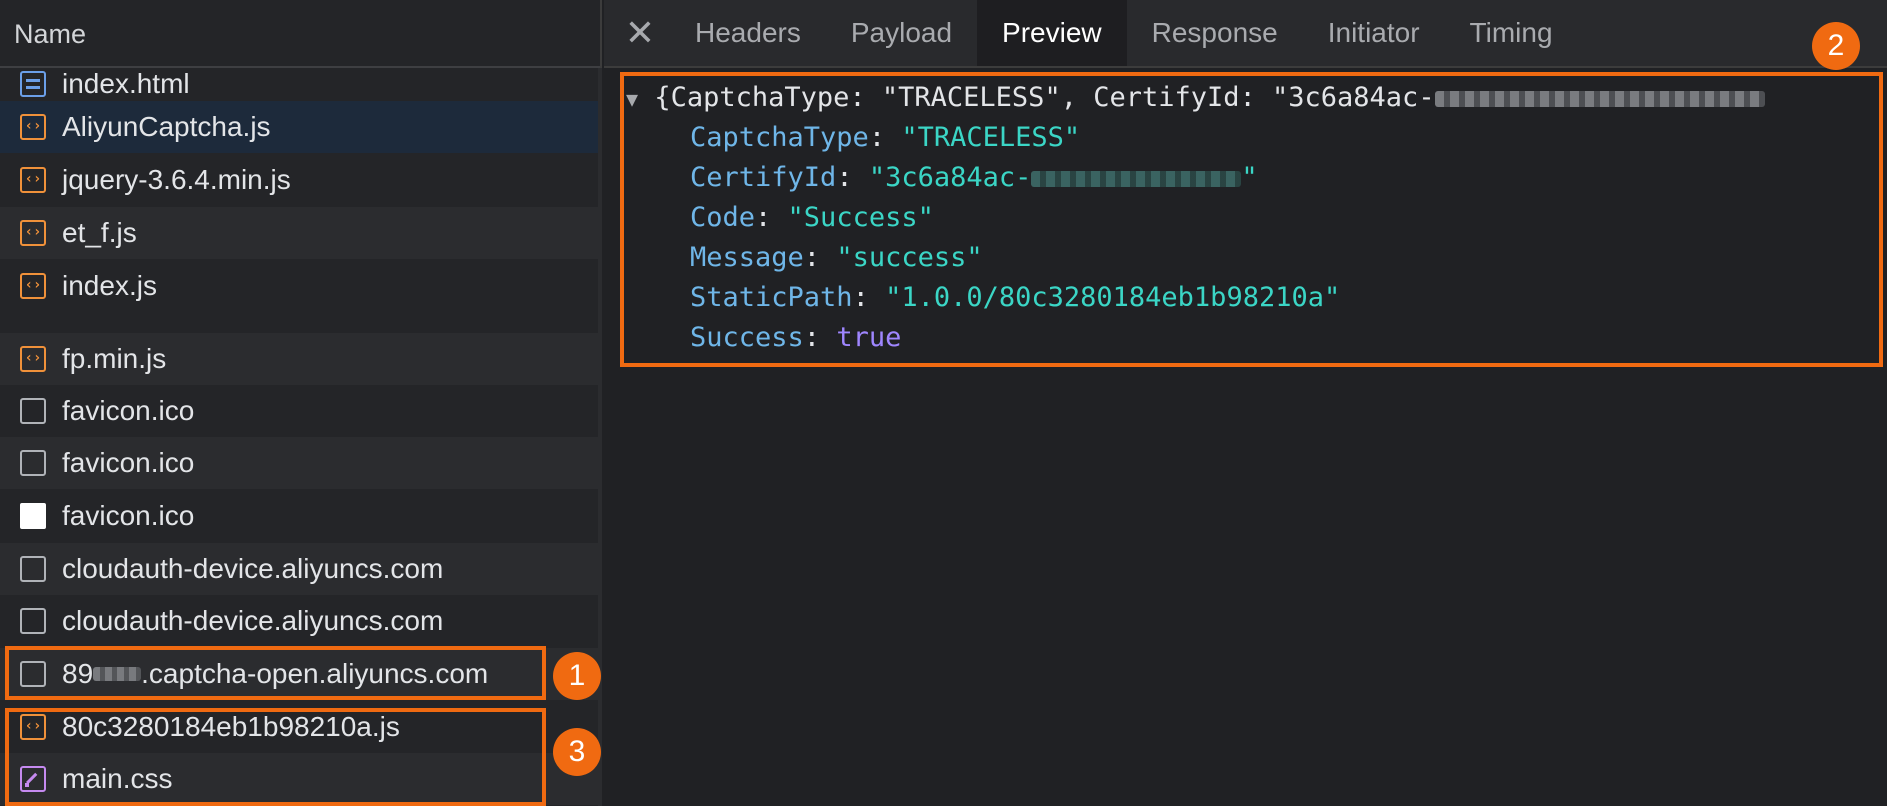  What do you see at coordinates (748, 33) in the screenshot?
I see `tab-headers: Headers` at bounding box center [748, 33].